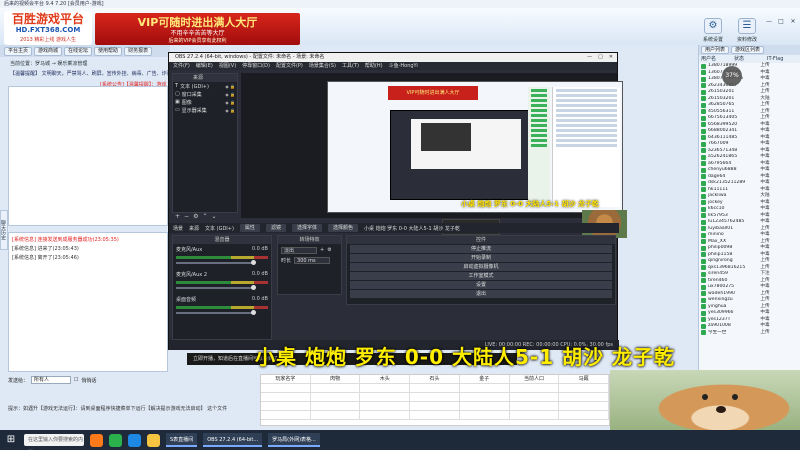 The image size is (800, 450). What do you see at coordinates (227, 66) in the screenshot?
I see `menu-view: 视图(V)` at bounding box center [227, 66].